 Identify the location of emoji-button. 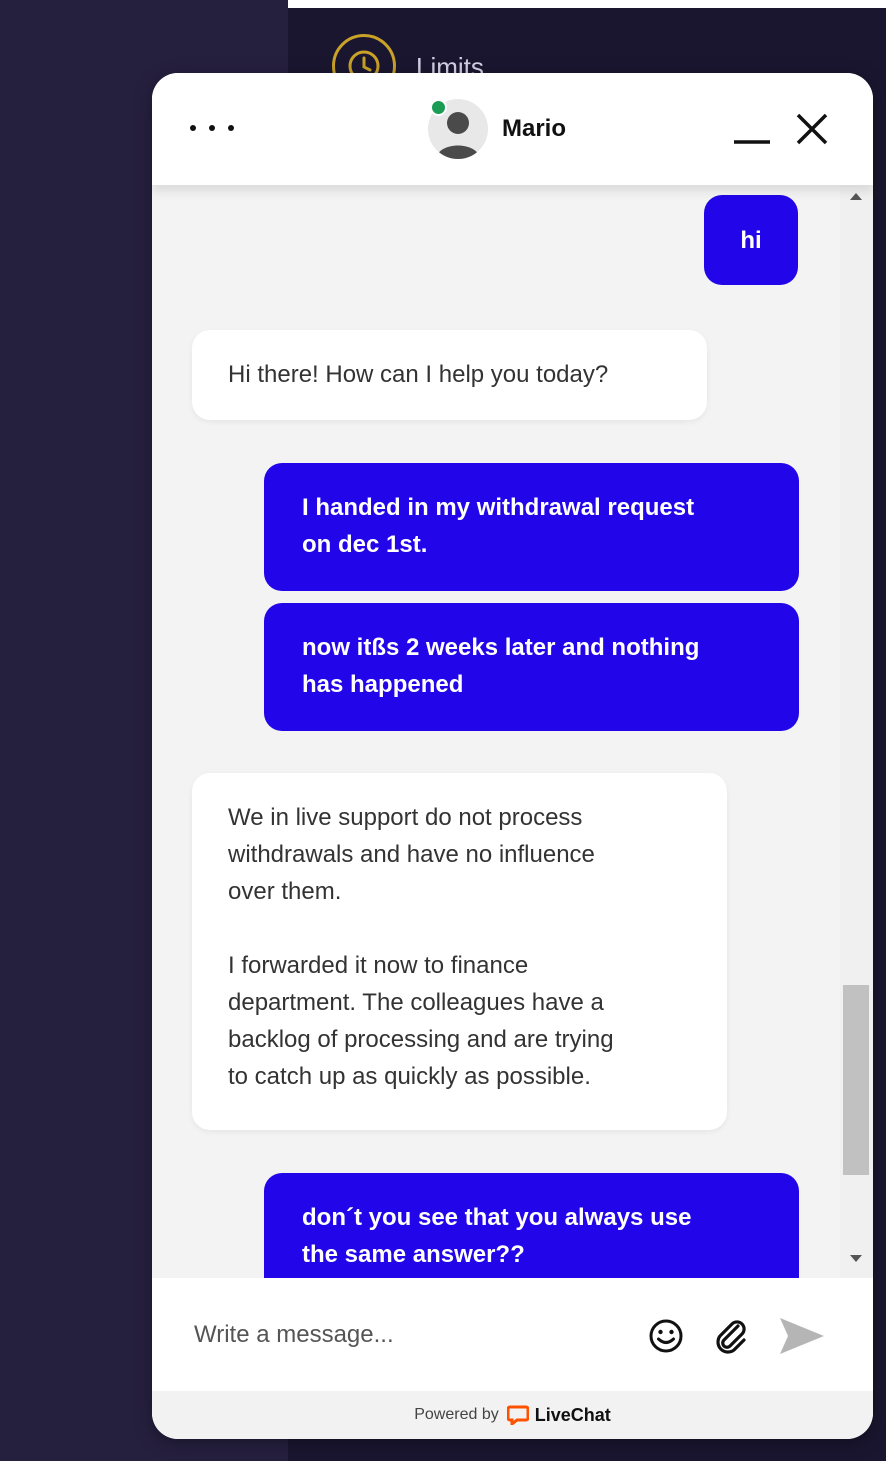
(666, 1336).